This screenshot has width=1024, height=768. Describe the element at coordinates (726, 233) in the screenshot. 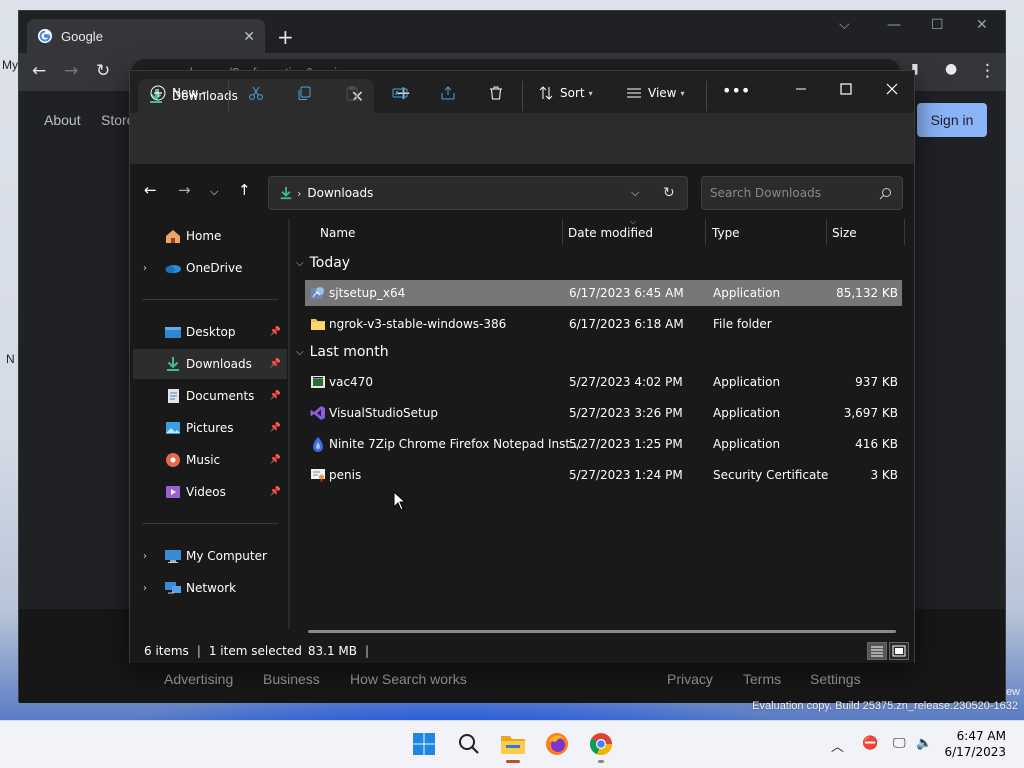

I see `column-header-type: Type` at that location.